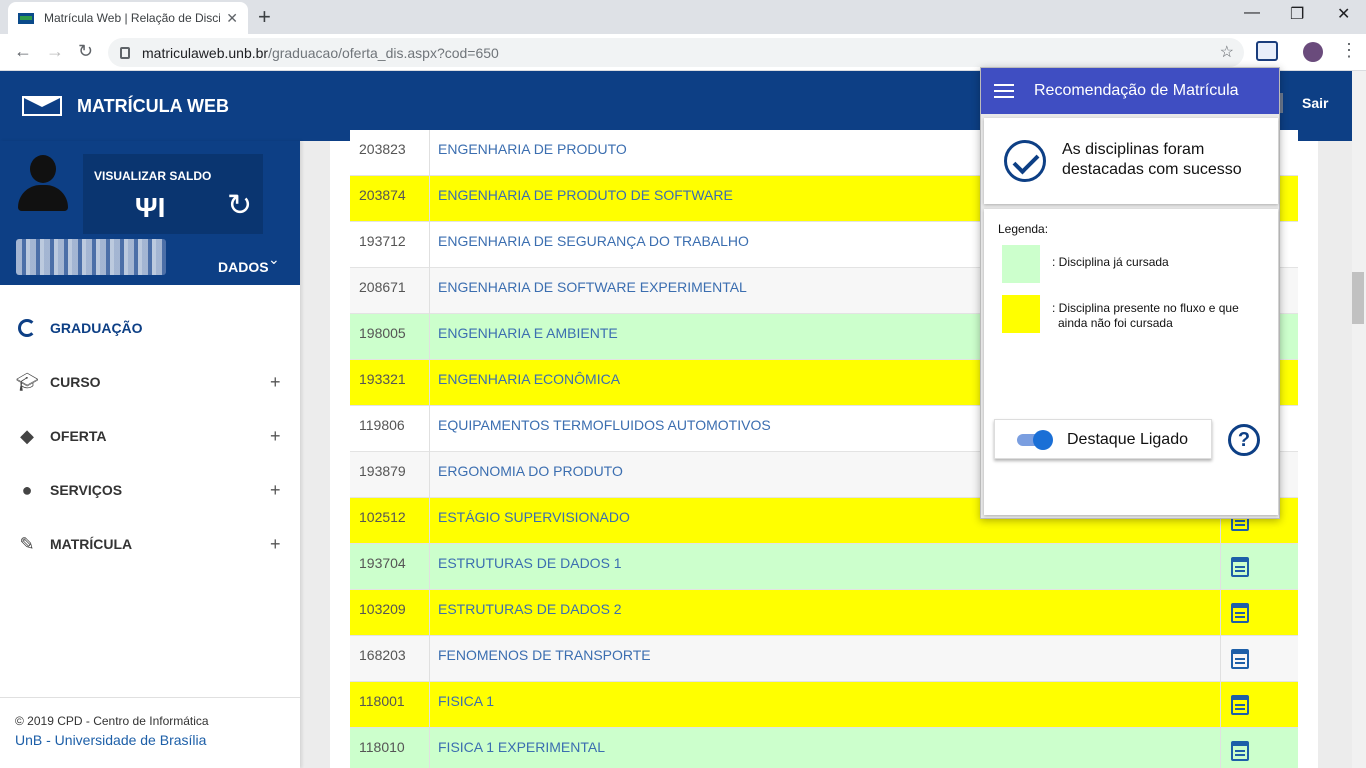 The height and width of the screenshot is (768, 1366). Describe the element at coordinates (585, 195) in the screenshot. I see `course-name-link: ENGENHARIA DE PRODUTO DE SOFTWARE` at that location.